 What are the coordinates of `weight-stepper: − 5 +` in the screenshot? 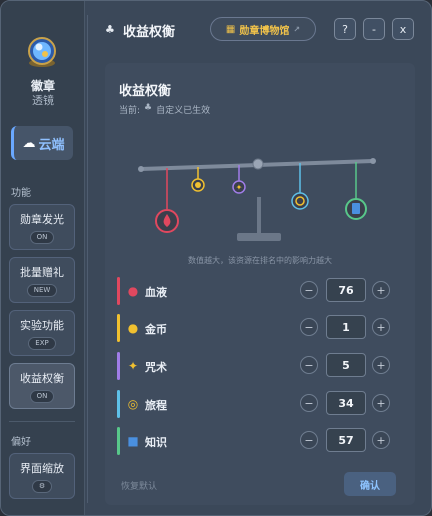 It's located at (349, 366).